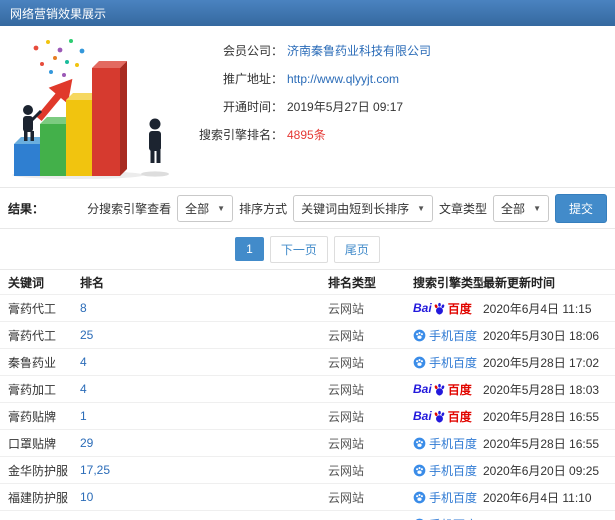 Image resolution: width=615 pixels, height=520 pixels. What do you see at coordinates (252, 51) in the screenshot?
I see `company-label: 会员公司：` at bounding box center [252, 51].